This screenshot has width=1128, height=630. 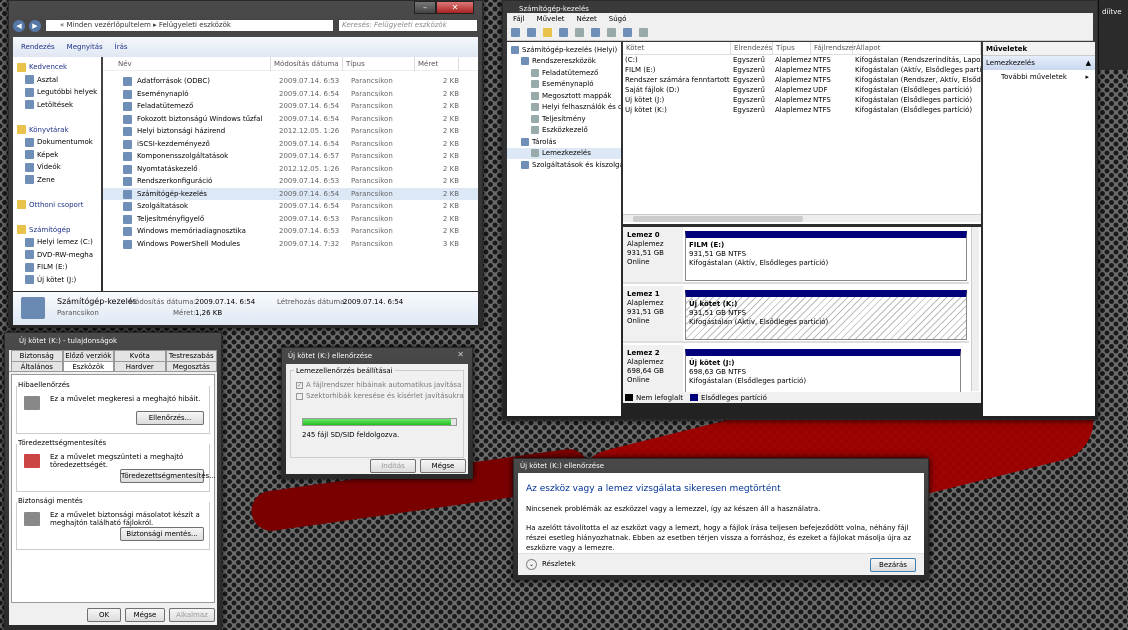 What do you see at coordinates (1039, 63) in the screenshot?
I see `actions-section: Lemezkezelés ▲` at bounding box center [1039, 63].